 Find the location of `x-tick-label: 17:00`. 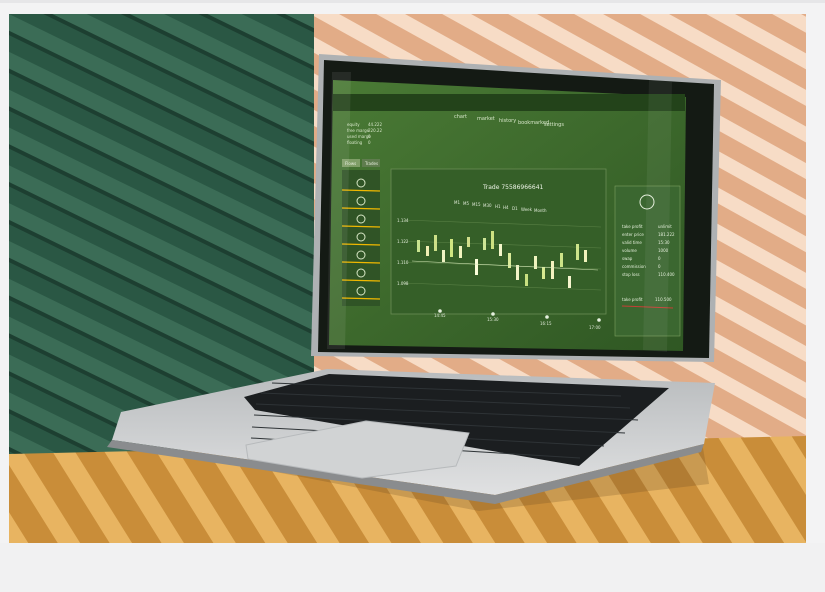

x-tick-label: 17:00 is located at coordinates (595, 327).